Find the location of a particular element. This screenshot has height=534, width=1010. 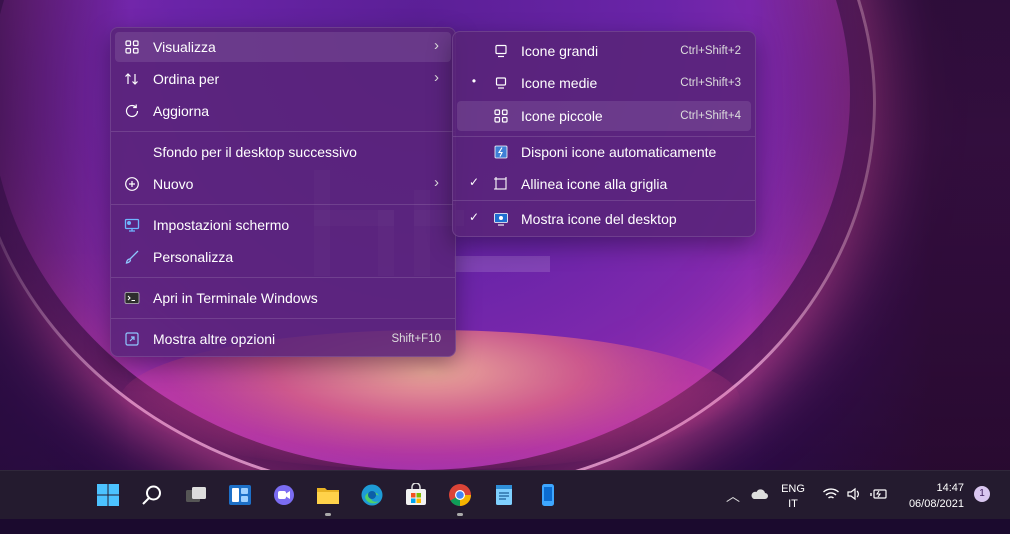

file-explorer-icon is located at coordinates (328, 495).